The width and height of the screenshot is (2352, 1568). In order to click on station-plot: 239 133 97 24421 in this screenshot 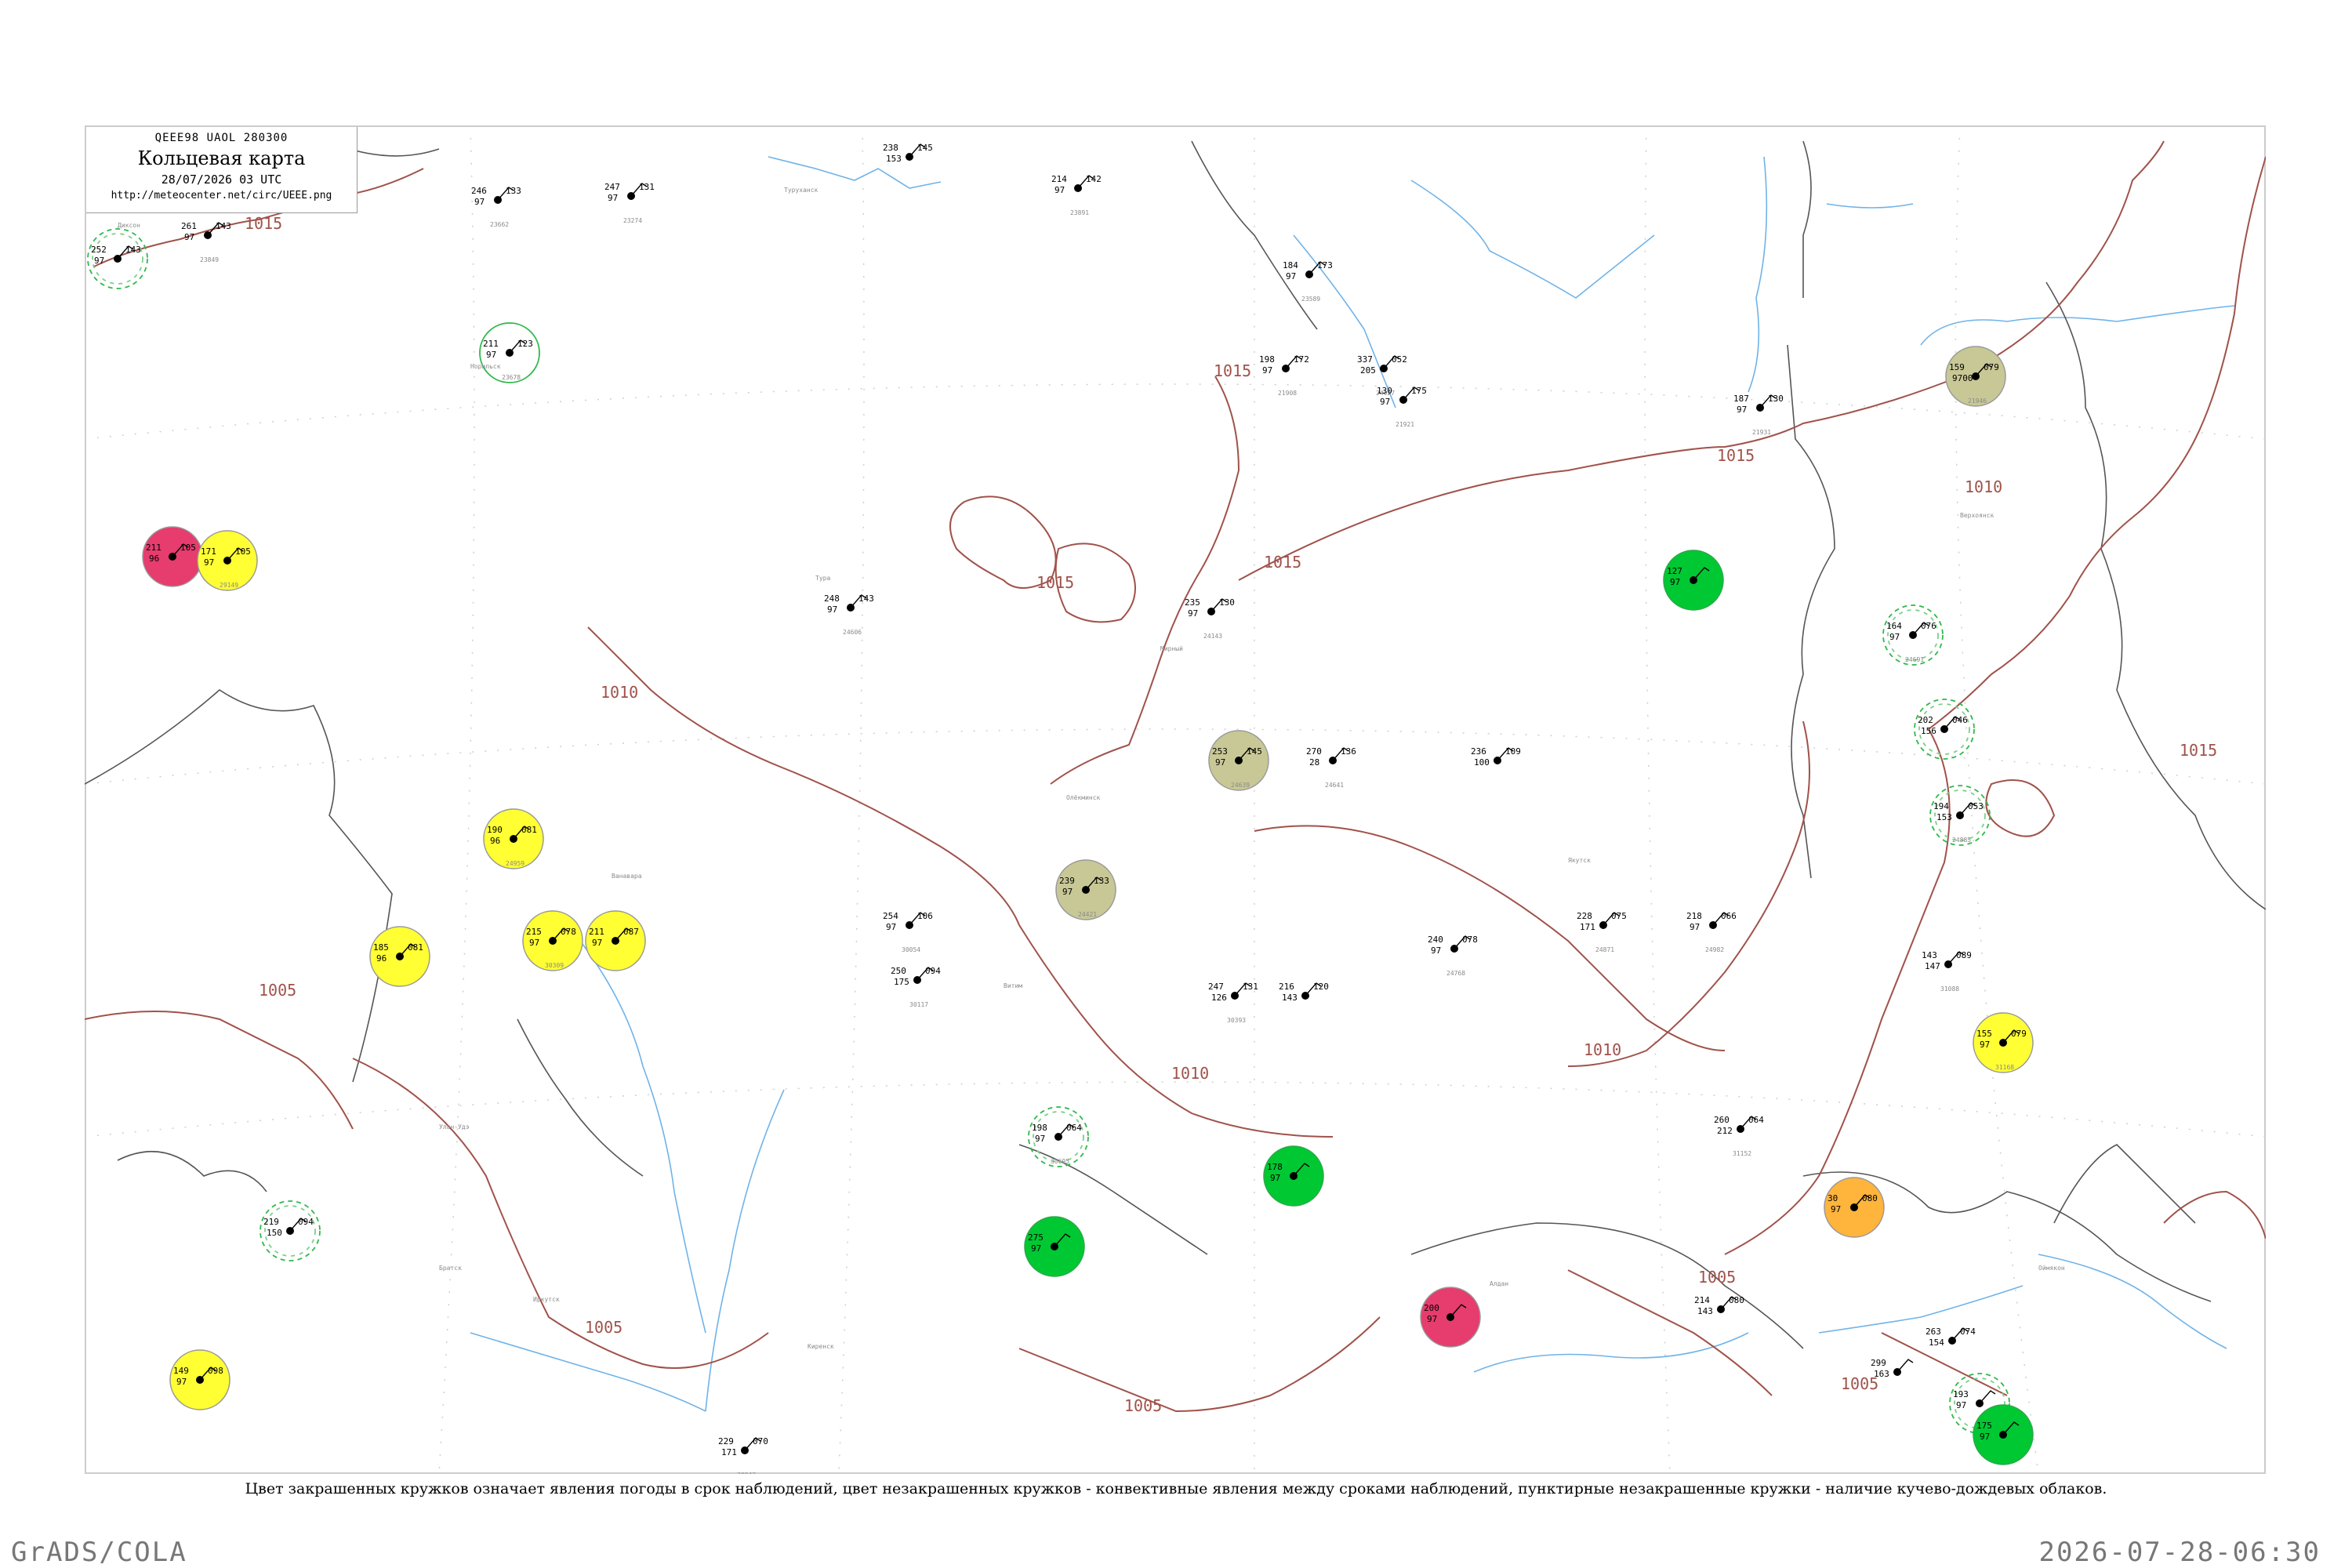, I will do `click(1085, 890)`.